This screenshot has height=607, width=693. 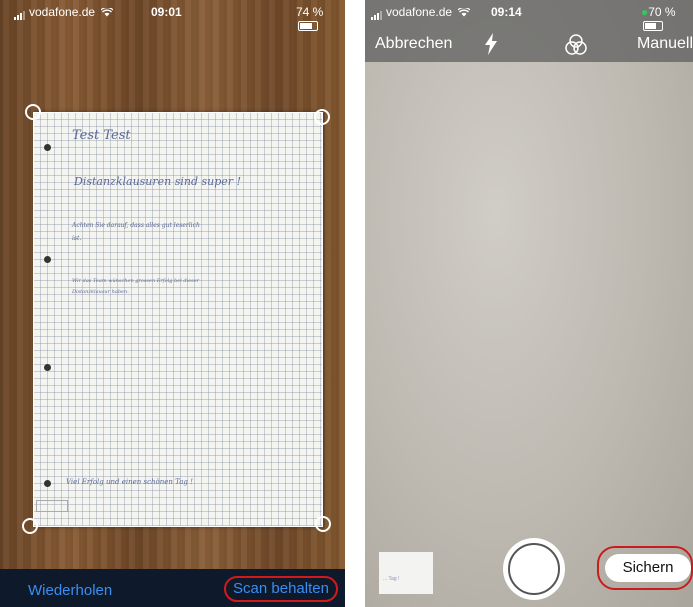 What do you see at coordinates (667, 19) in the screenshot?
I see `battery-indicator: ●70 %` at bounding box center [667, 19].